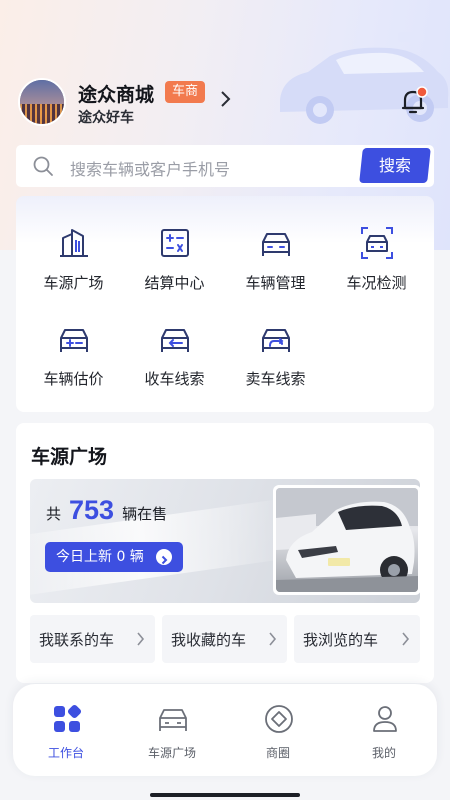  What do you see at coordinates (73, 362) in the screenshot?
I see `func-valuation: 车辆估价` at bounding box center [73, 362].